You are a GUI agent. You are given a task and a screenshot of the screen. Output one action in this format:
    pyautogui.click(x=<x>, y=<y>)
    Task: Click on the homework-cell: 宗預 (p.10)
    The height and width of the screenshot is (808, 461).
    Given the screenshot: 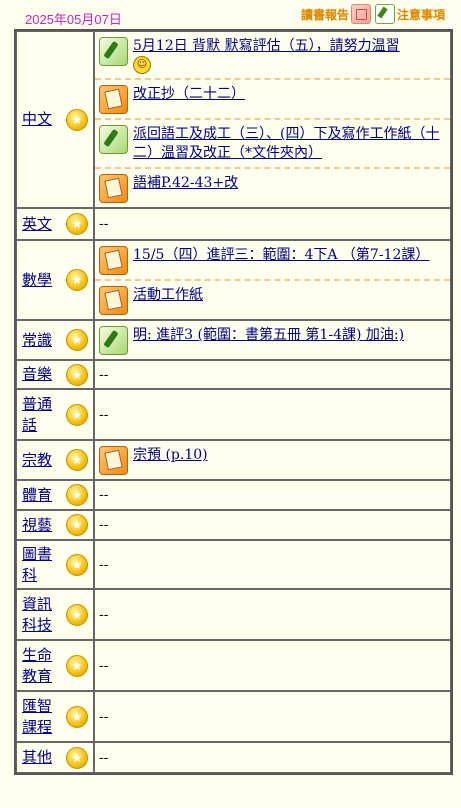 What is the action you would take?
    pyautogui.click(x=272, y=460)
    